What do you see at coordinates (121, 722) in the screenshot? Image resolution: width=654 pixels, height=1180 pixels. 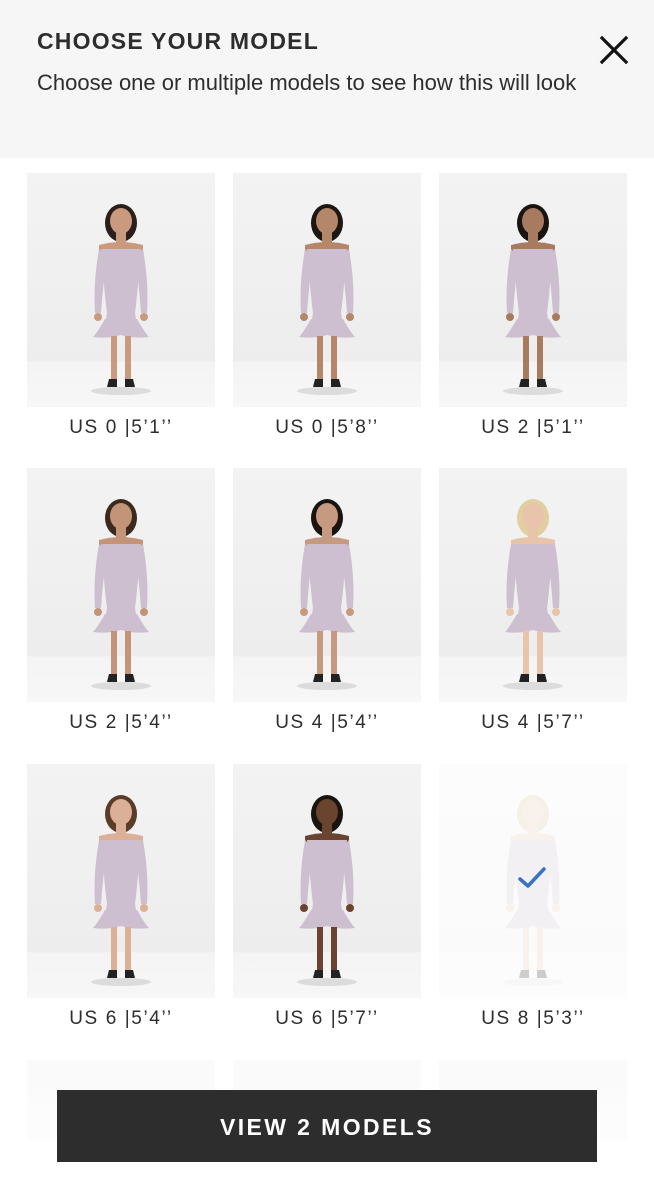 I see `model-size-label: US 2 |5’4’’` at bounding box center [121, 722].